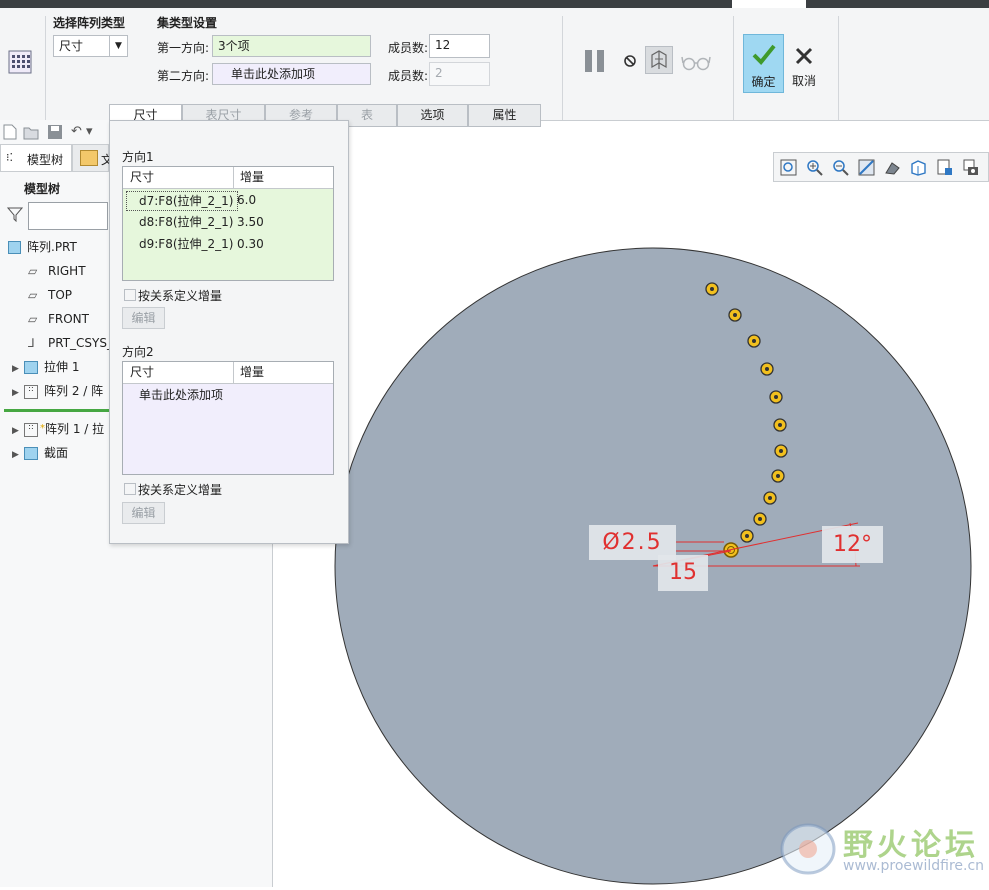 Image resolution: width=989 pixels, height=890 pixels. Describe the element at coordinates (408, 76) in the screenshot. I see `members2-label: 成员数:` at that location.